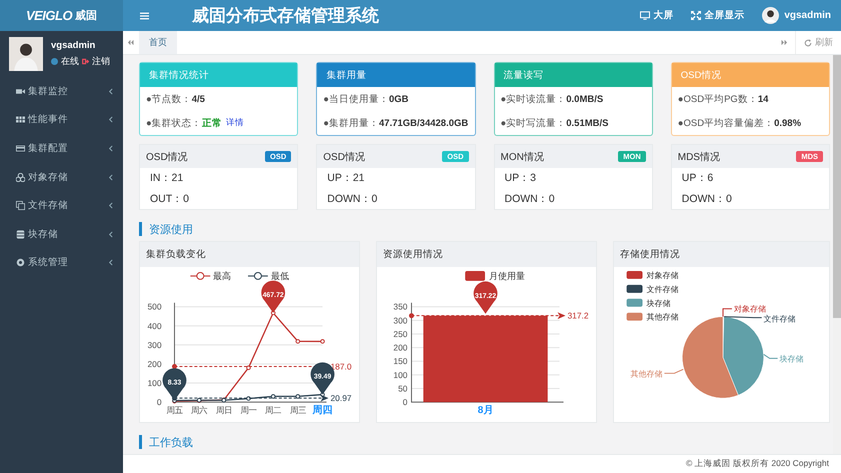  I want to click on menu-item: 系统管理, so click(61, 263).